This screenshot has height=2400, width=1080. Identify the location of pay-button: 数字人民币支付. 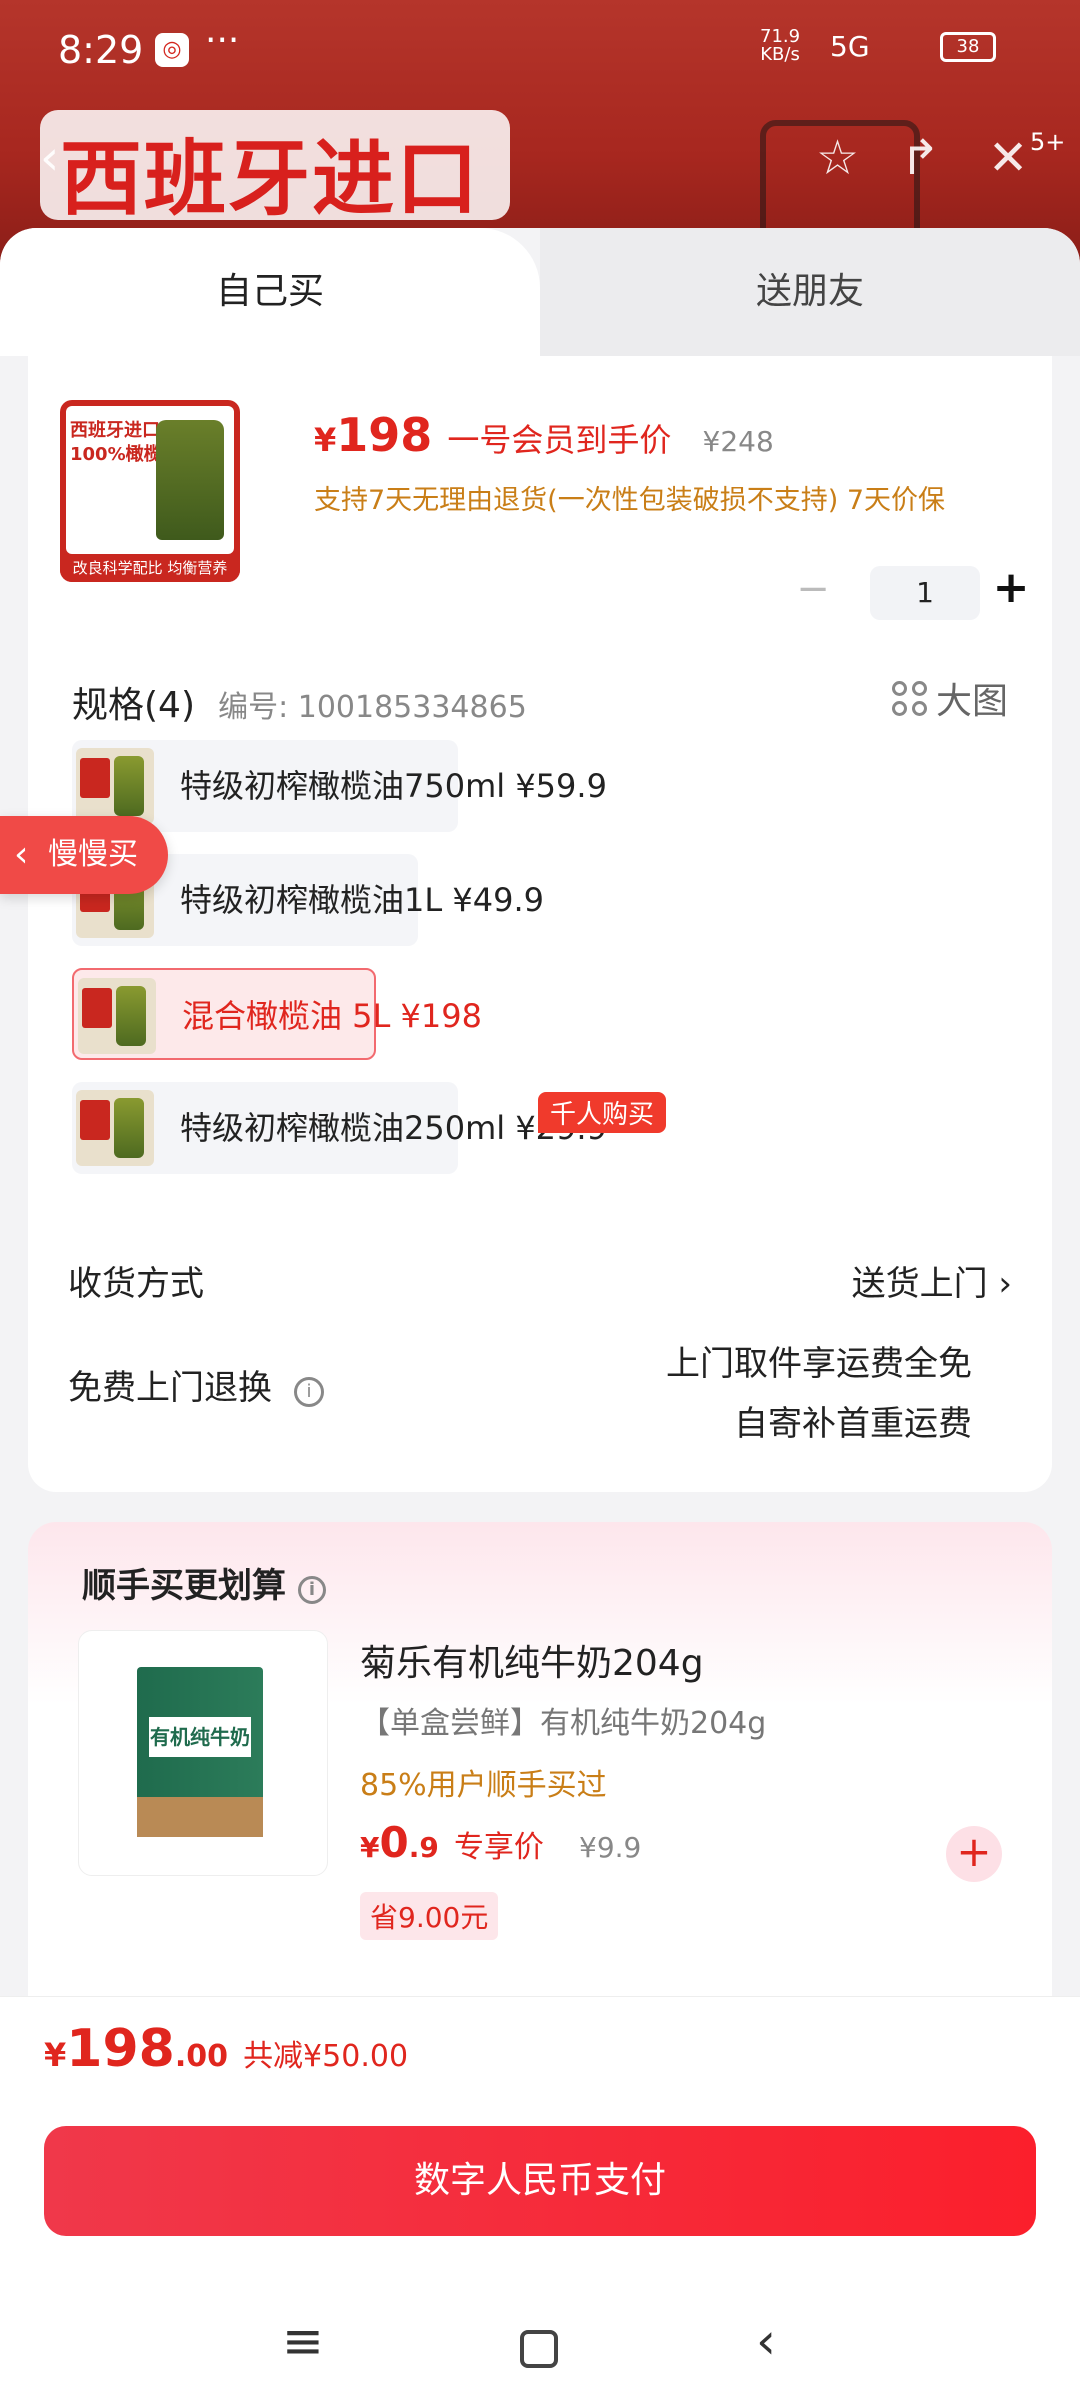
(540, 2181).